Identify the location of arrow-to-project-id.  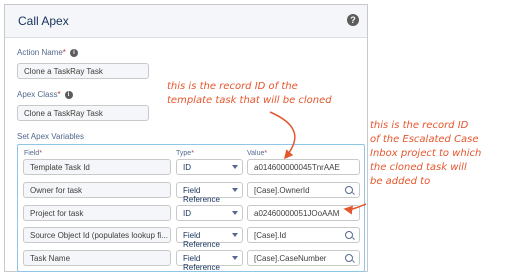
(355, 209).